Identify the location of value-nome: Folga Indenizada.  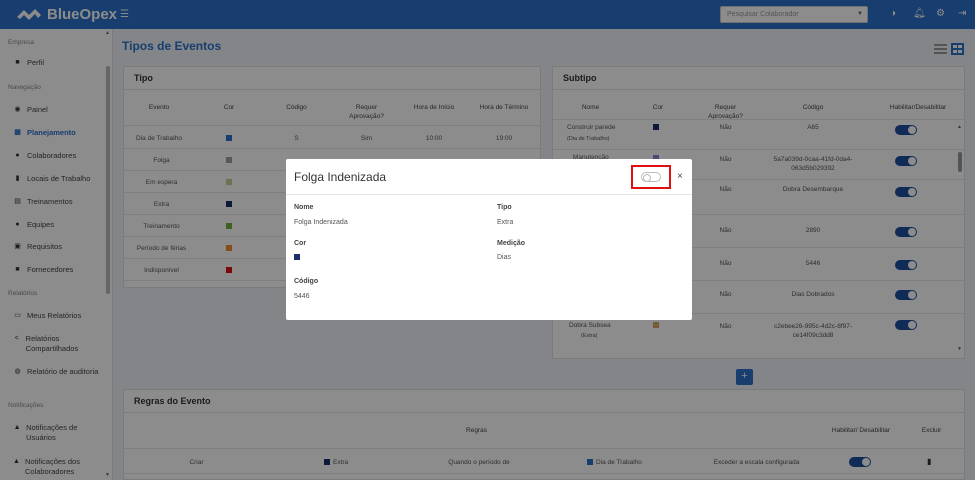
(321, 222).